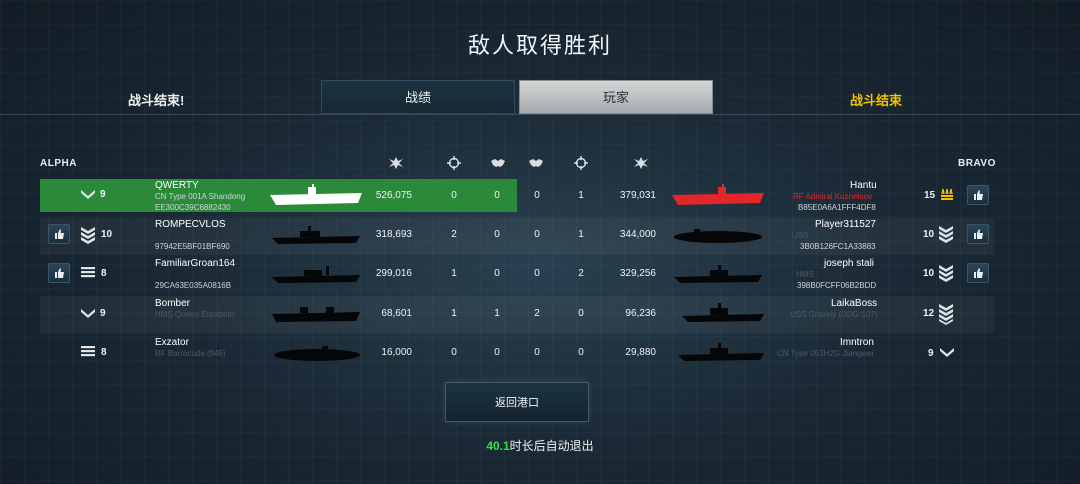 This screenshot has height=484, width=1080. Describe the element at coordinates (537, 313) in the screenshot. I see `assists-value: 2` at that location.